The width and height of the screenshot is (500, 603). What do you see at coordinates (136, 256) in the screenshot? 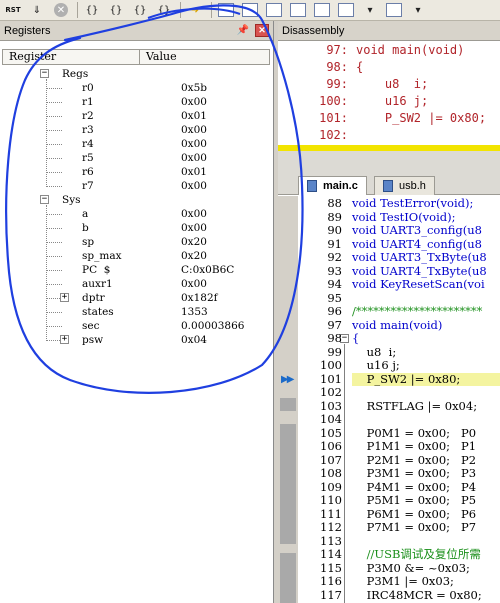
I see `register-row: sp_max 0x20` at bounding box center [136, 256].